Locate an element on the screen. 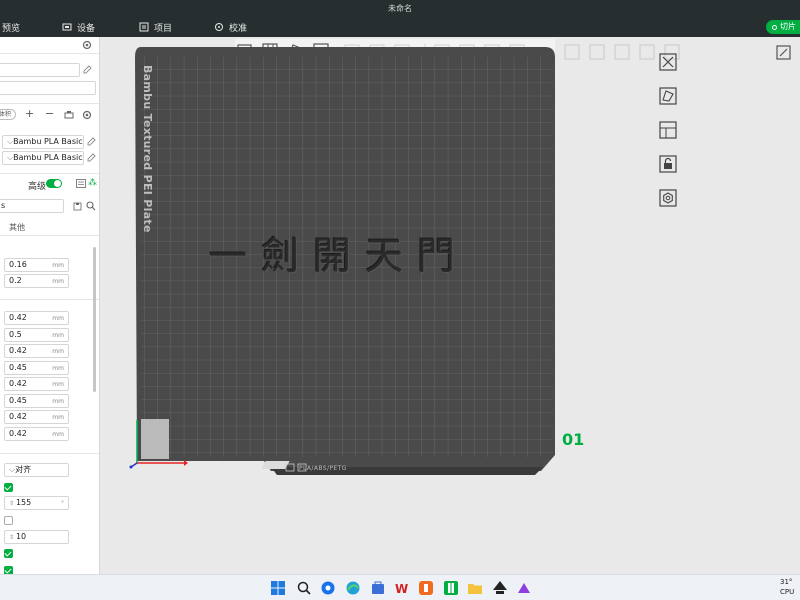  slice-button-label: 切片 is located at coordinates (788, 26).